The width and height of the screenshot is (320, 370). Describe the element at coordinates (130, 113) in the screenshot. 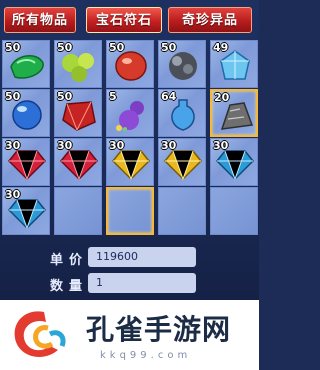

I see `inventory-slot: 5` at that location.